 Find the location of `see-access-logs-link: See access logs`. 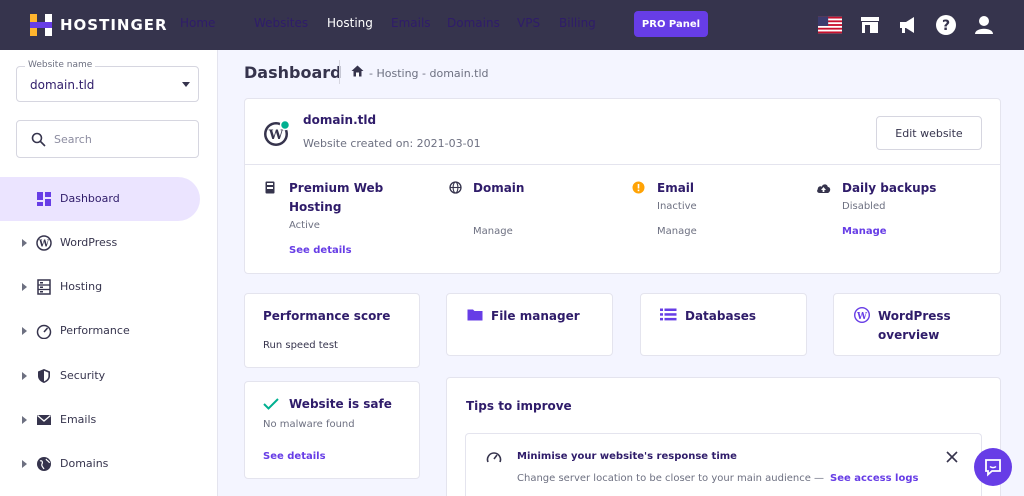

see-access-logs-link: See access logs is located at coordinates (874, 478).